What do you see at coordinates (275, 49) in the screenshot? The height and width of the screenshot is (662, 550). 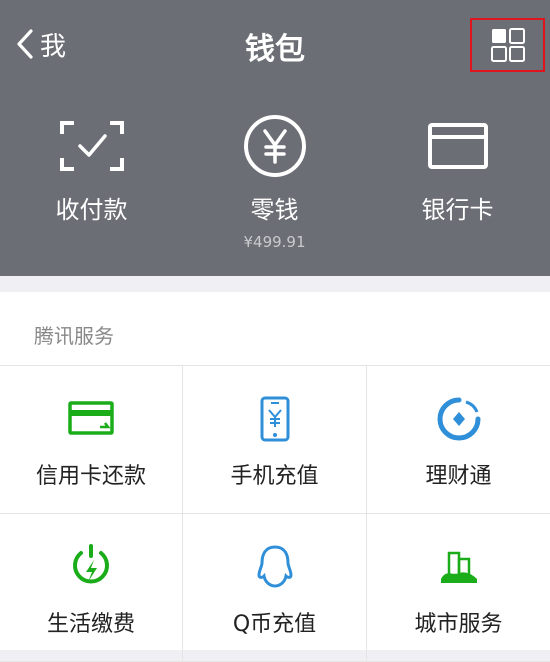 I see `page-title: 钱包` at bounding box center [275, 49].